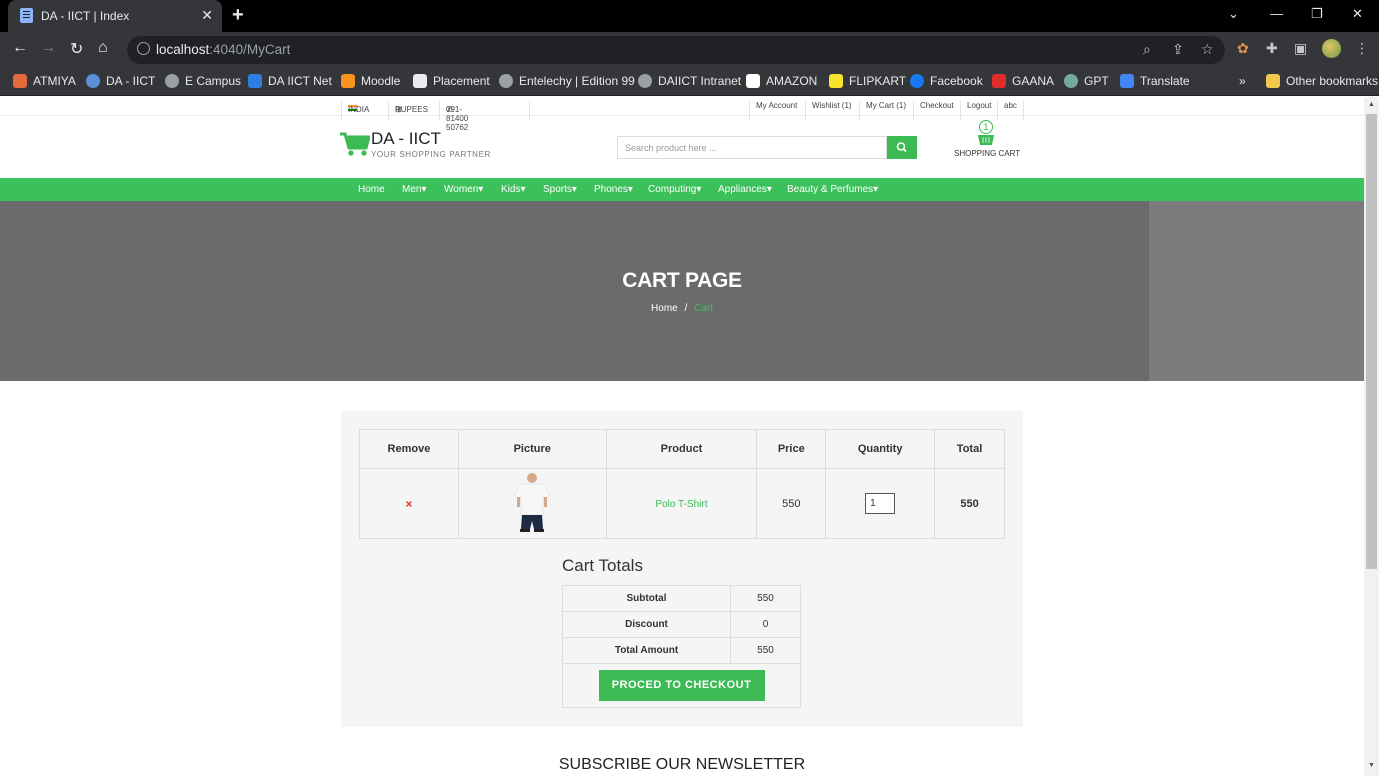 Image resolution: width=1379 pixels, height=776 pixels. Describe the element at coordinates (1300, 48) in the screenshot. I see `side-panel-icon: ▣` at that location.